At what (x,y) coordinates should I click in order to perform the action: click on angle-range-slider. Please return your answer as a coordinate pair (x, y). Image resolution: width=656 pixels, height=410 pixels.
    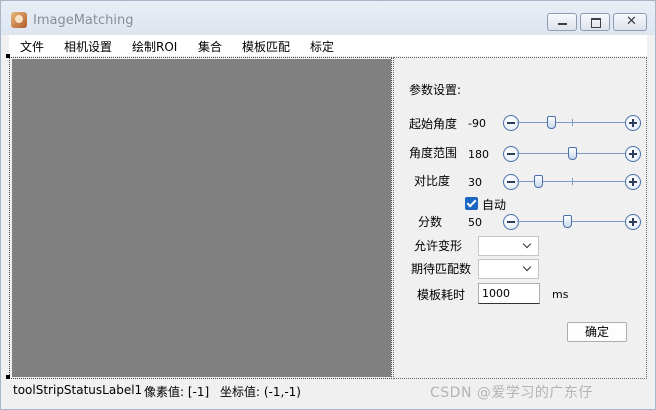
    Looking at the image, I should click on (572, 154).